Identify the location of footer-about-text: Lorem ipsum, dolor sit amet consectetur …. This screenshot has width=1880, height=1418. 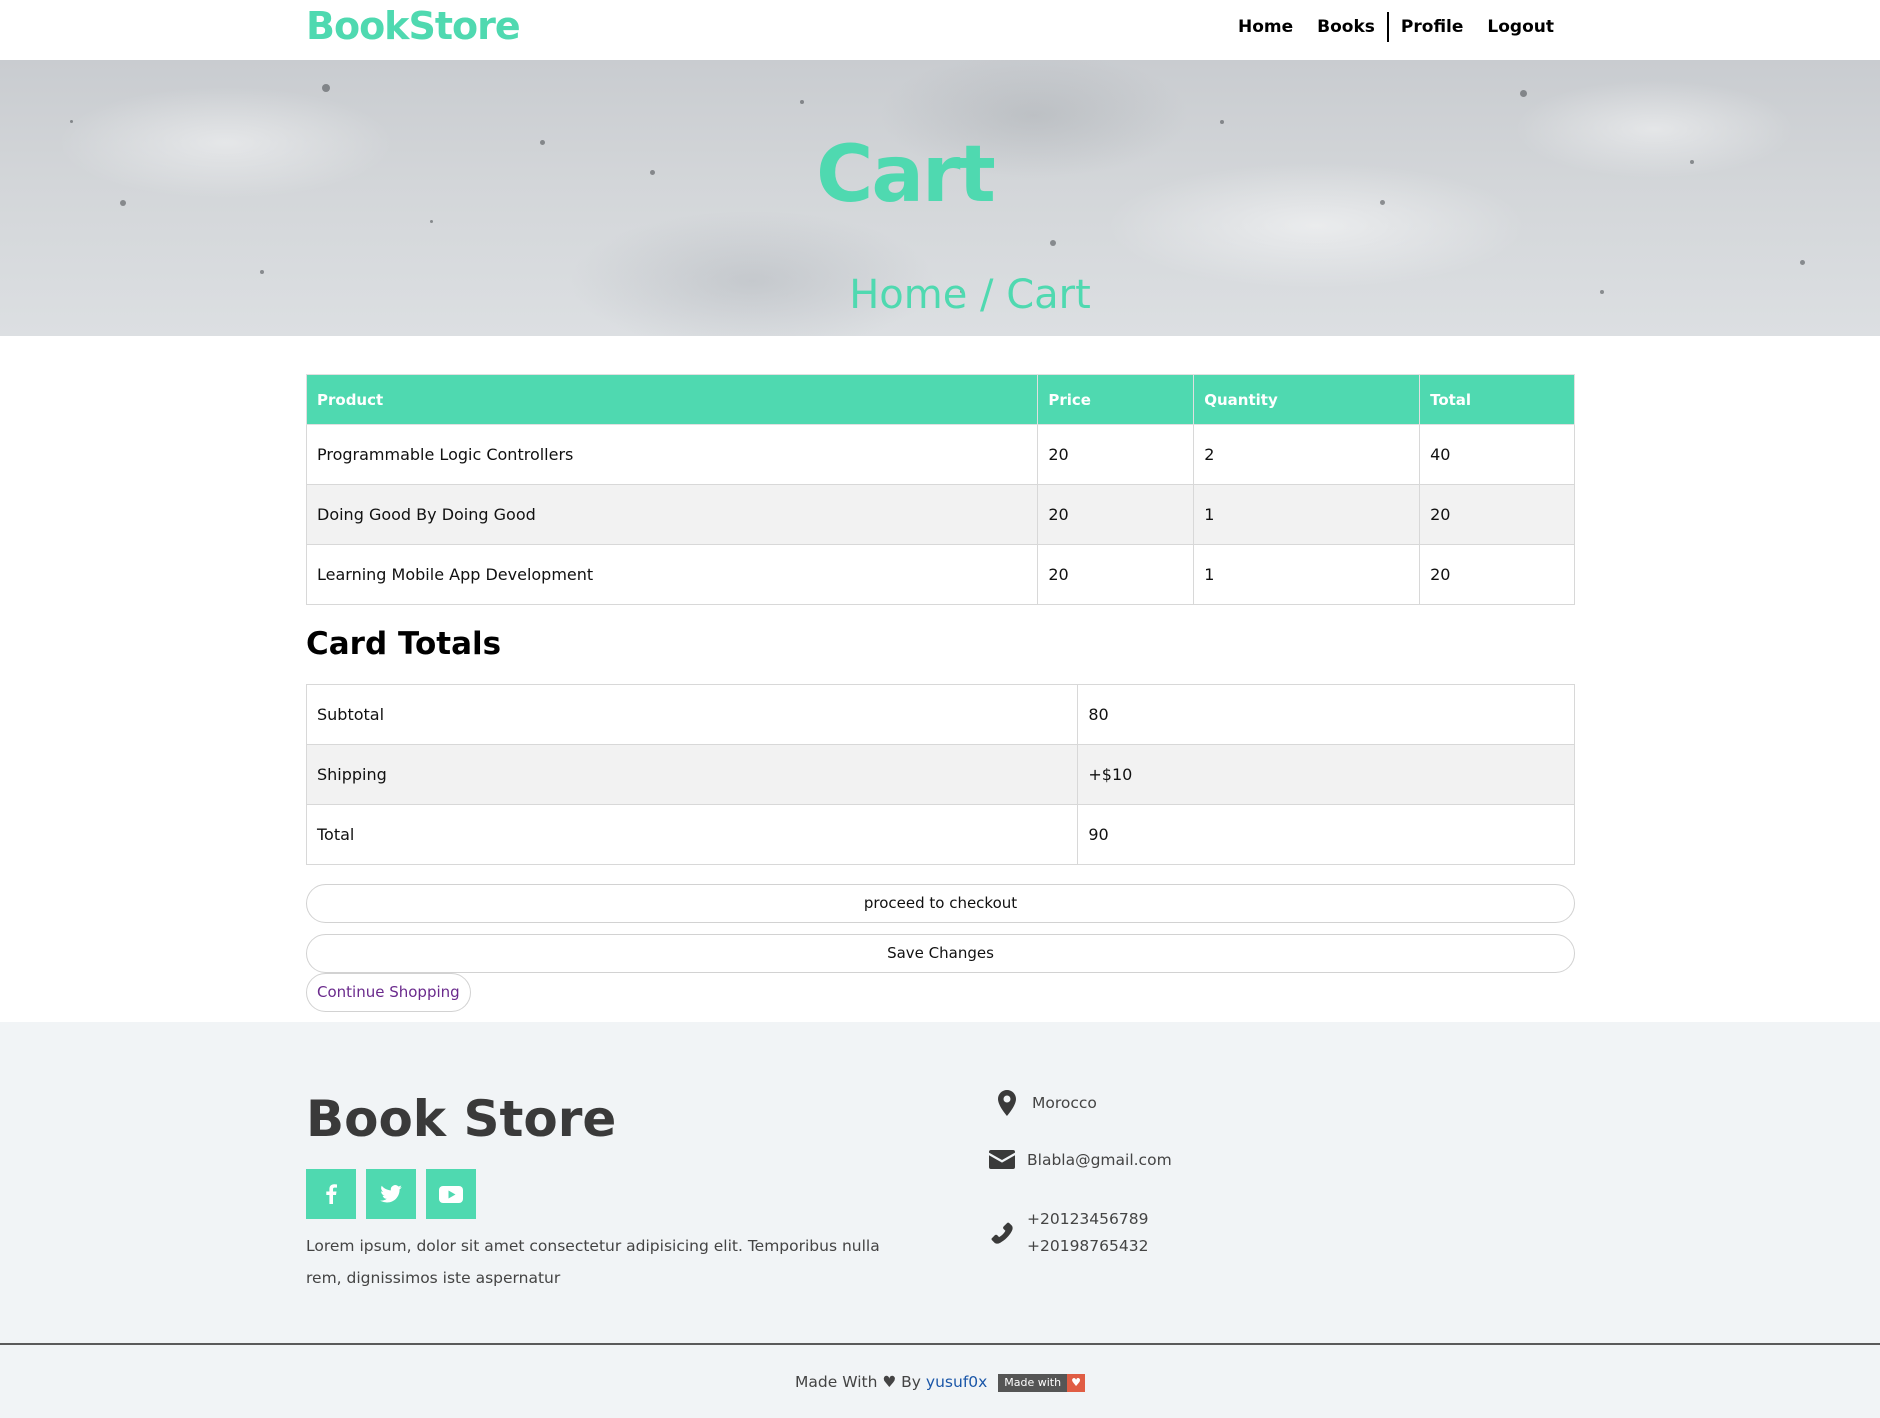
(593, 1262).